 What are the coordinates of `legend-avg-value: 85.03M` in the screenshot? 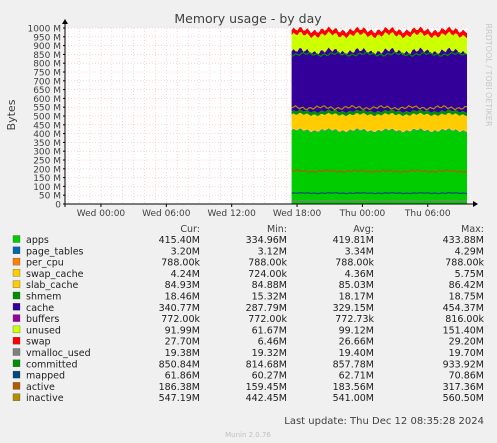 It's located at (356, 285).